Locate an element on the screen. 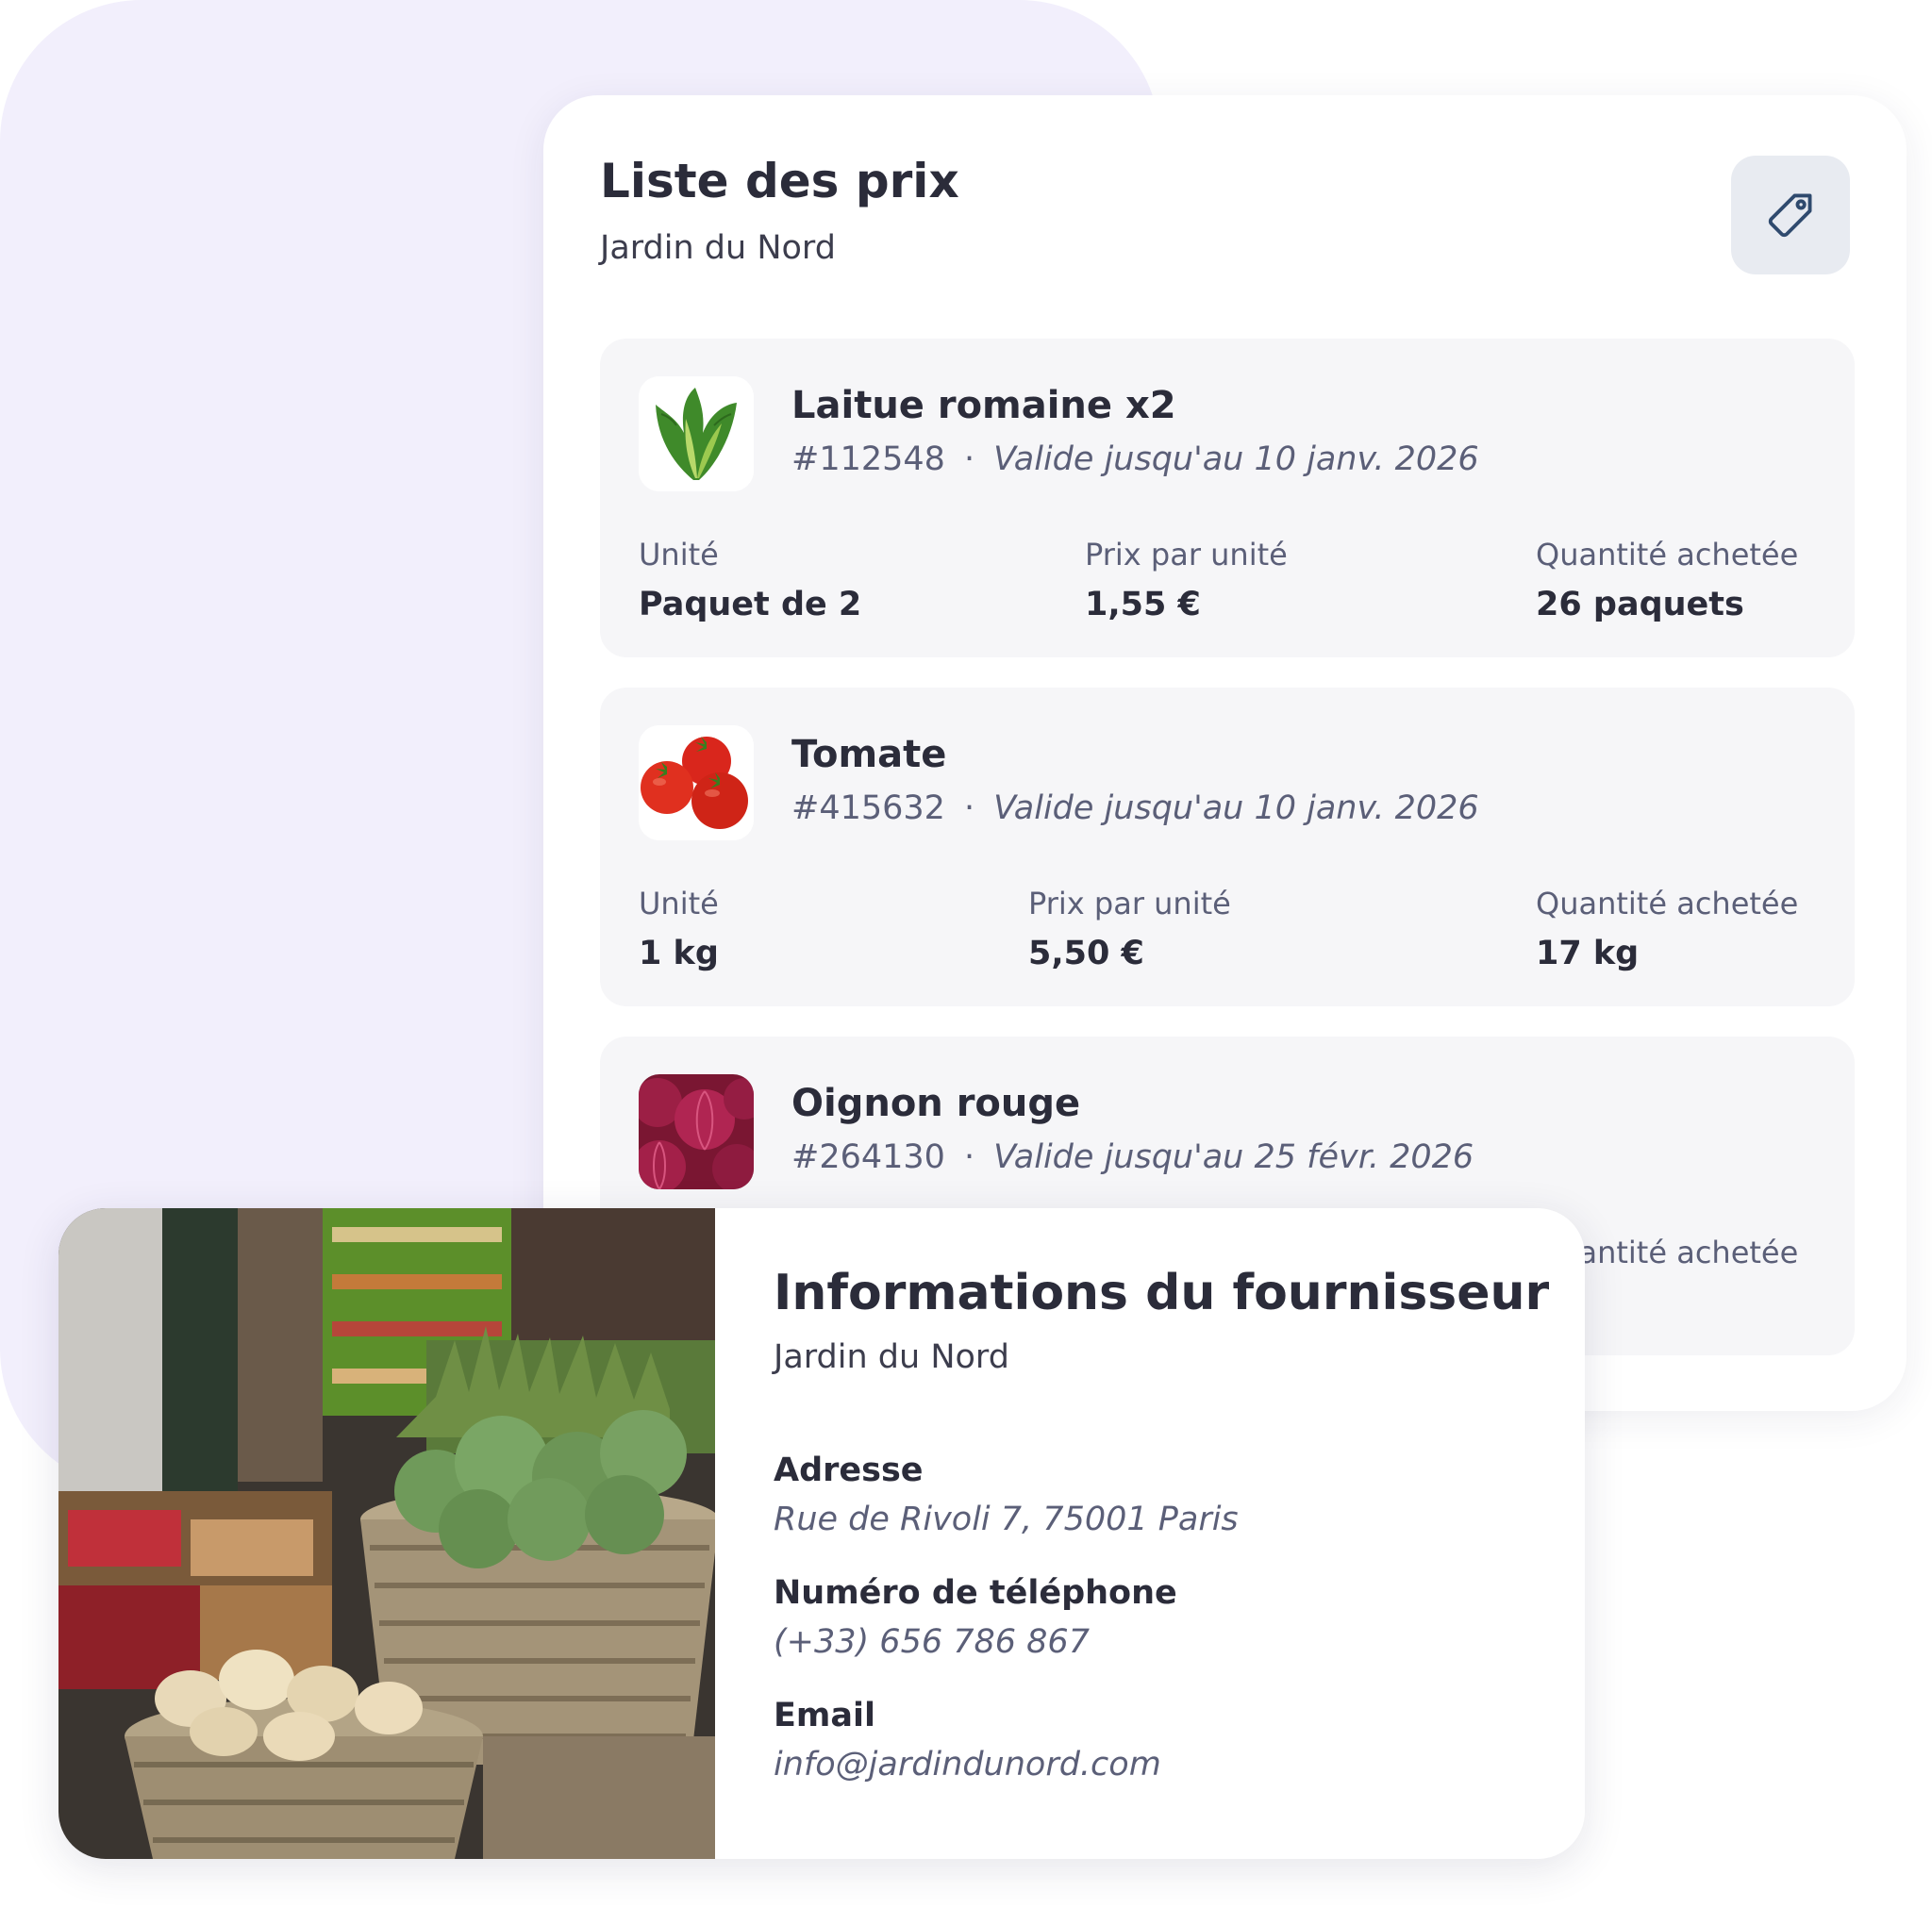 This screenshot has height=1908, width=1932. item-meta: #264130 · Valide jusqu'au 25 févr. 2026 is located at coordinates (1133, 1157).